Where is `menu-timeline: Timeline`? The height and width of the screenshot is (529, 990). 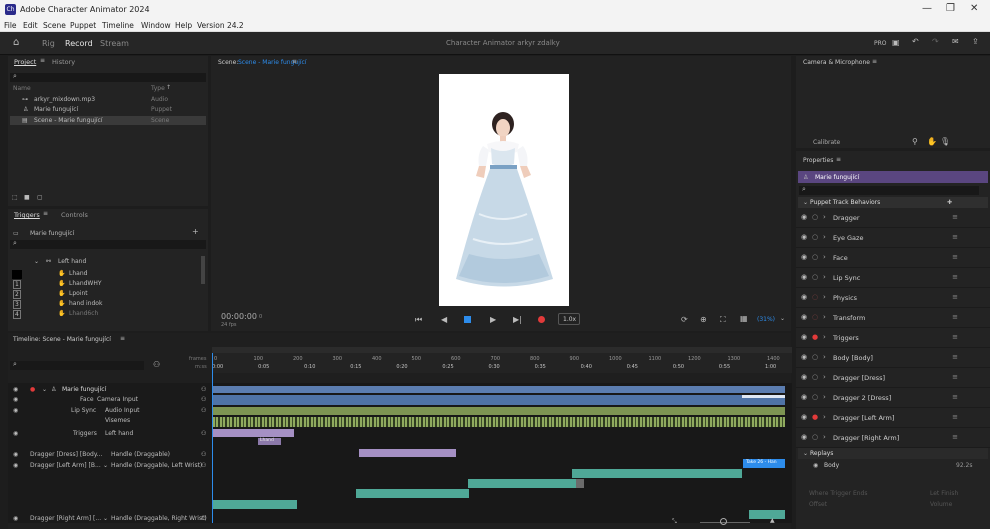
menu-timeline: Timeline is located at coordinates (118, 25).